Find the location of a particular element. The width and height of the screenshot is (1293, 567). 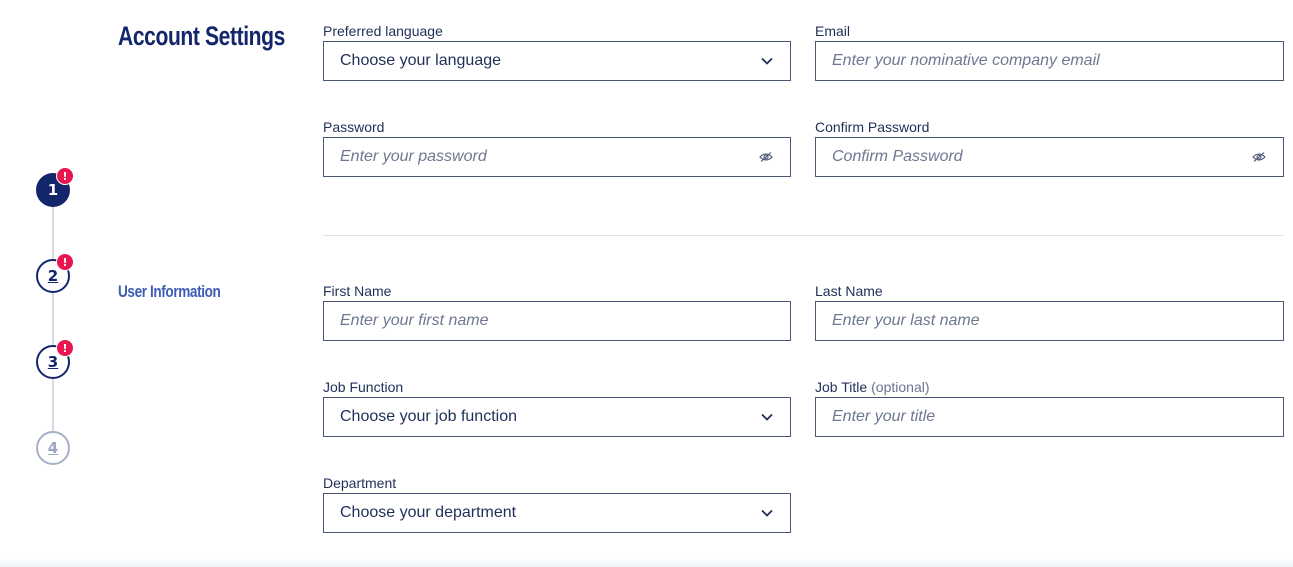

confirm-password-field: Confirm Password Confirm Password is located at coordinates (1049, 147).